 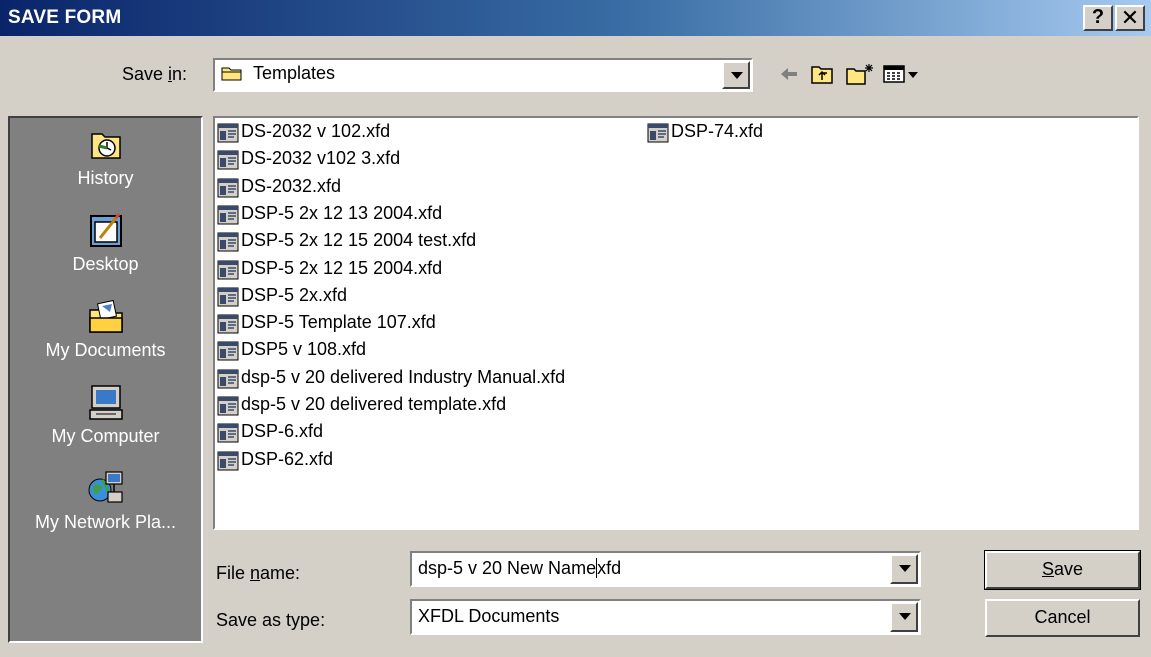 I want to click on file-item-name: DSP-5 2x 12 13 2004.xfd, so click(x=342, y=212).